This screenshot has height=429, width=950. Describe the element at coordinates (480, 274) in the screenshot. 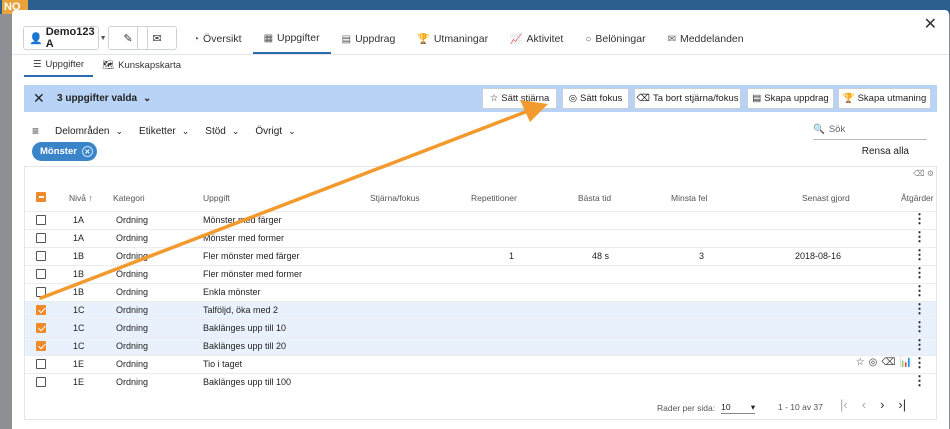

I see `table-row: 1B Ordning Fler mönster med former ⋮` at that location.